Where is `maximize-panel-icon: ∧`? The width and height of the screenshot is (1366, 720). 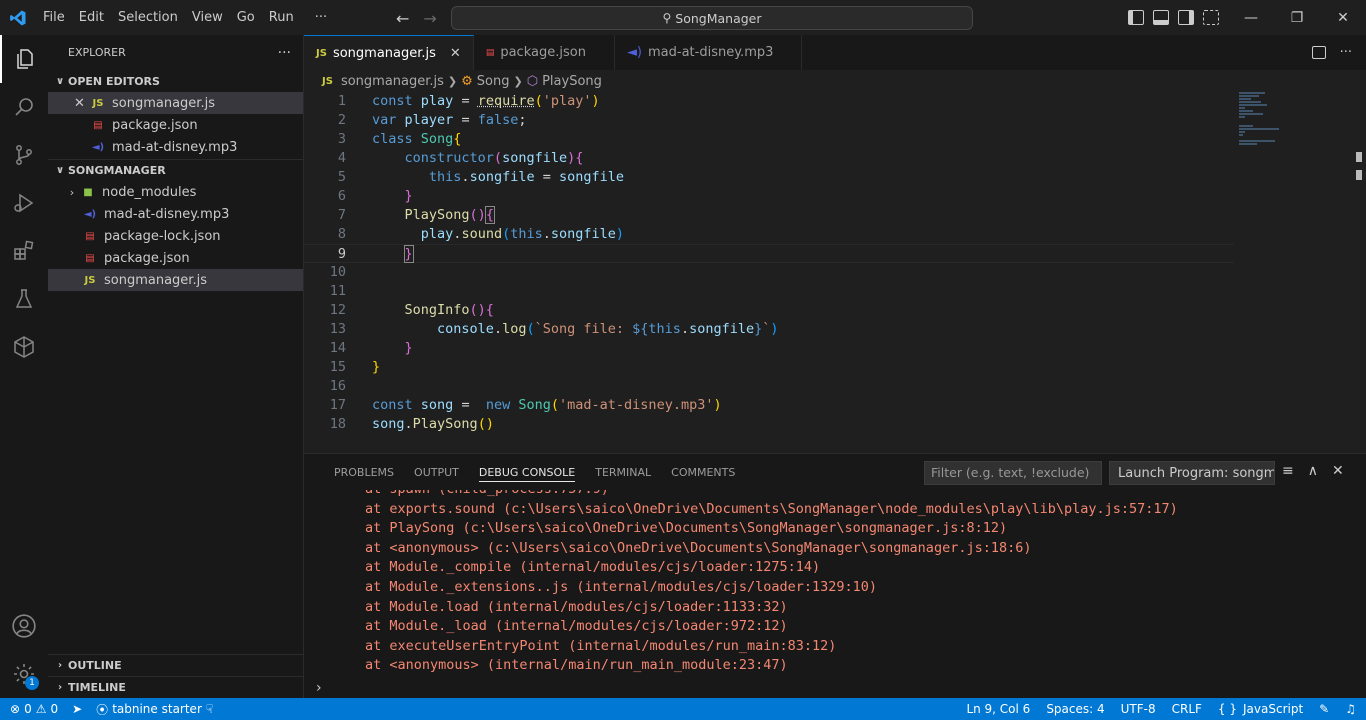 maximize-panel-icon: ∧ is located at coordinates (1313, 471).